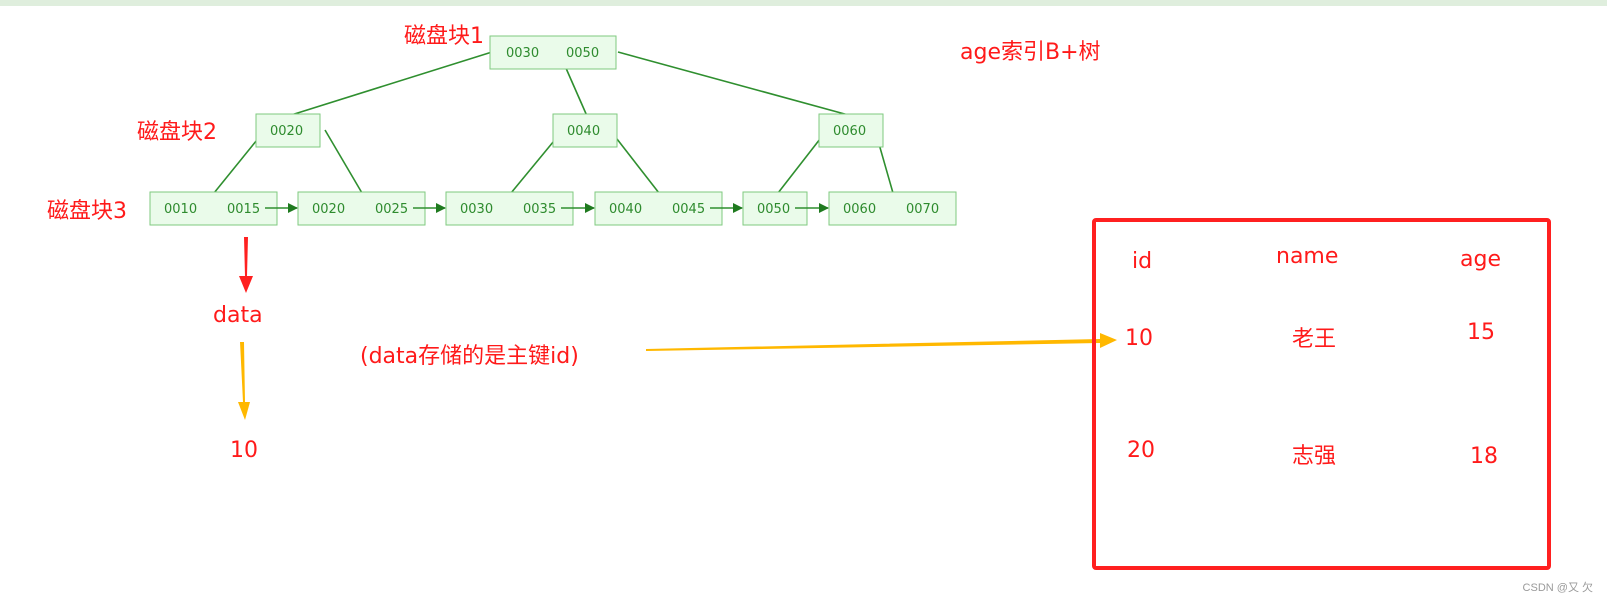 The image size is (1607, 601). Describe the element at coordinates (1030, 52) in the screenshot. I see `diagram-title: age索引B+树` at that location.